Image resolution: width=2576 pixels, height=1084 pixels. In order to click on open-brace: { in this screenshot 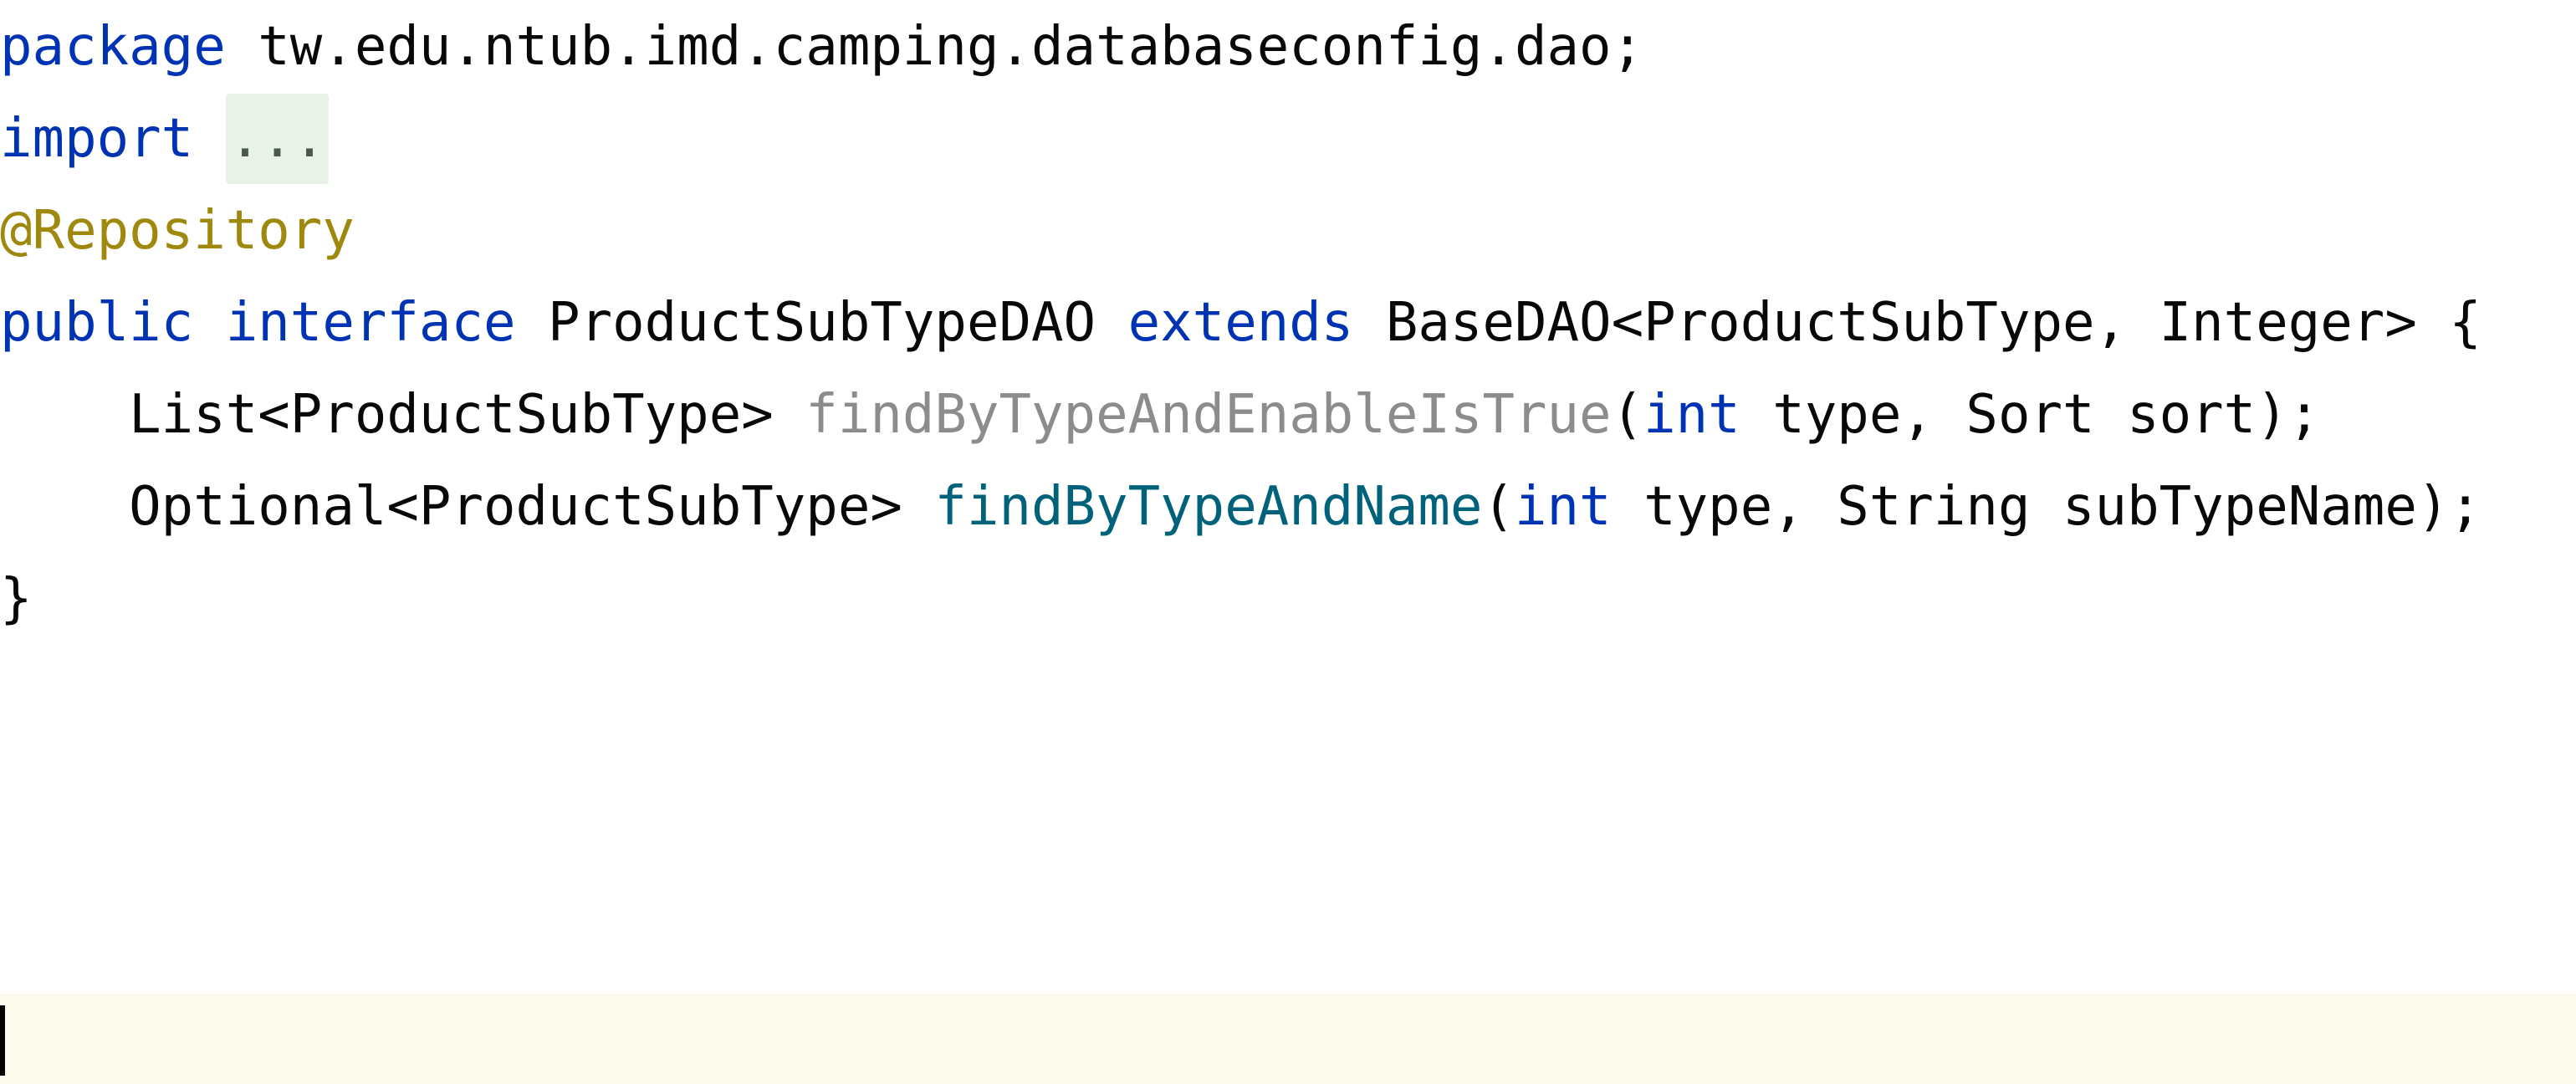, I will do `click(2465, 323)`.